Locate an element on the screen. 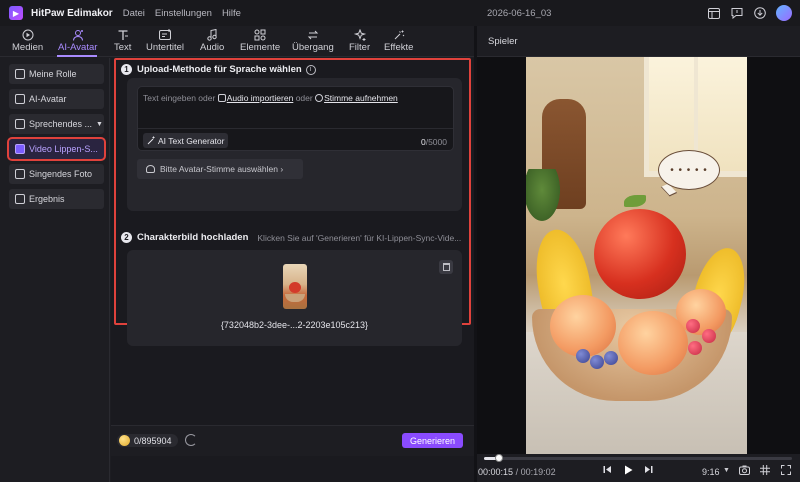 This screenshot has height=482, width=800. sidebar-item-label: Ergebnis is located at coordinates (47, 199).